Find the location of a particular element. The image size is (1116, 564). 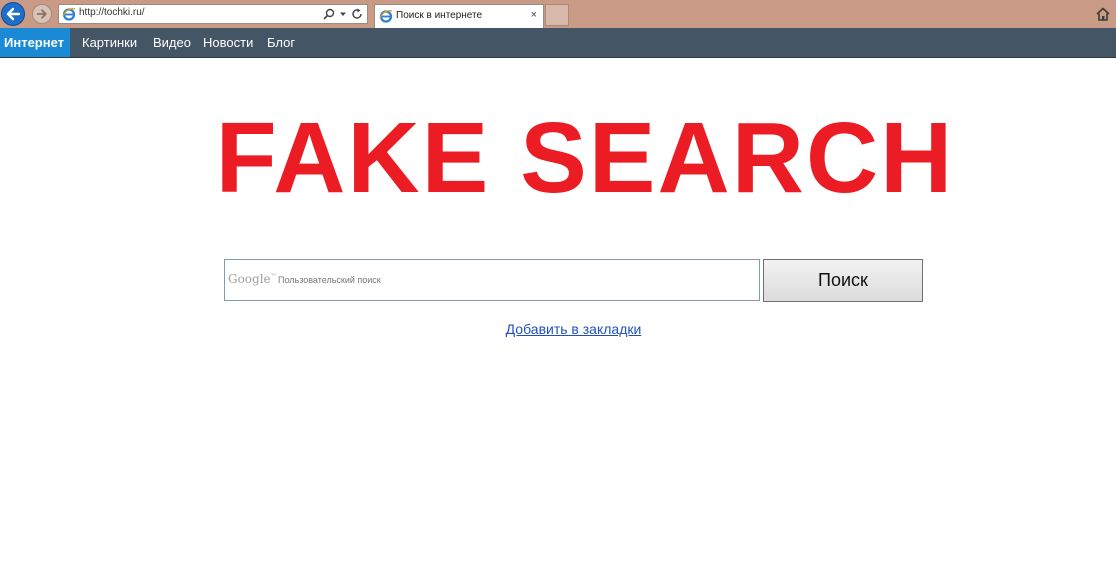

back-arrow-icon is located at coordinates (13, 14).